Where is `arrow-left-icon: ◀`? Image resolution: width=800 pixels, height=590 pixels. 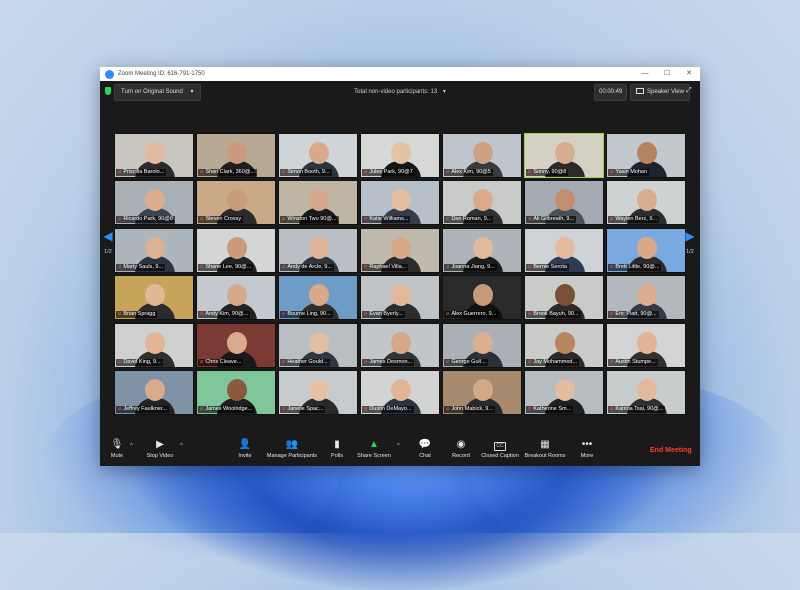 arrow-left-icon: ◀ is located at coordinates (108, 236).